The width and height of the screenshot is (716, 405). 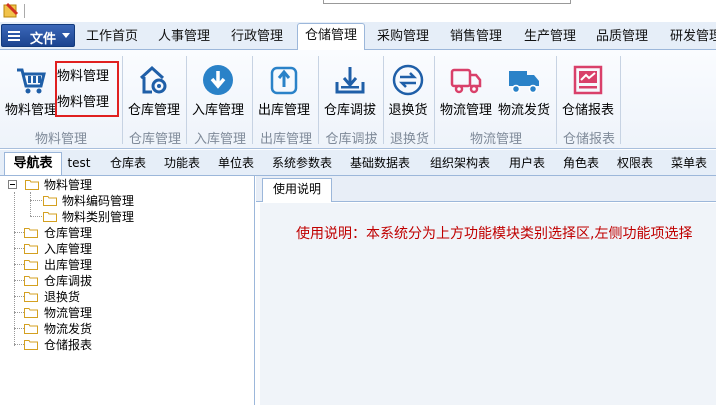 I want to click on material-button: 物料管理, so click(x=31, y=86).